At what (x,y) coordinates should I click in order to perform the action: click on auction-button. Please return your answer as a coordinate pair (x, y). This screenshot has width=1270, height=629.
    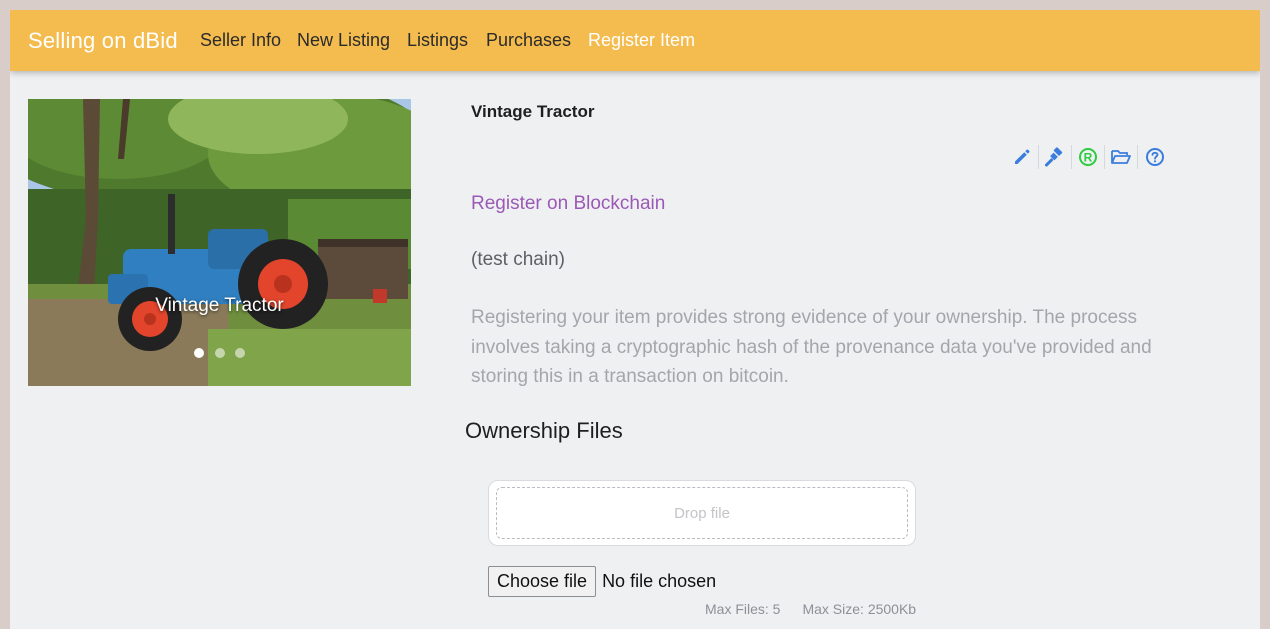
    Looking at the image, I should click on (1055, 157).